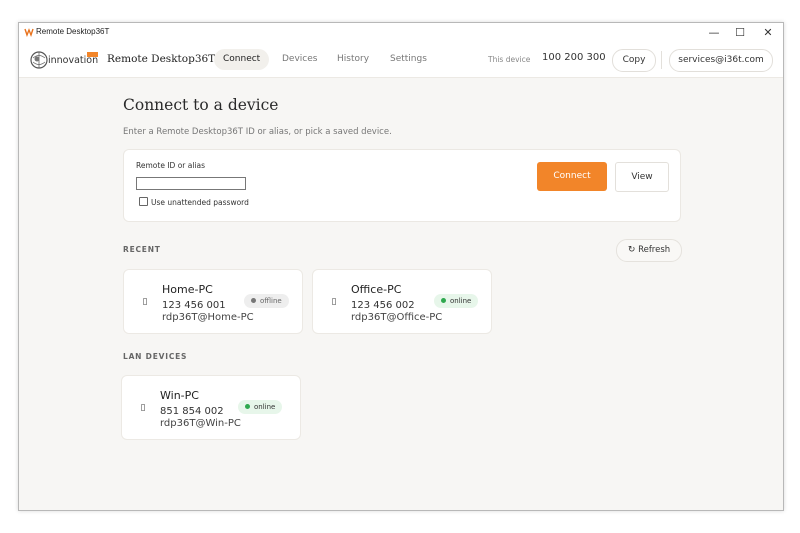 Image resolution: width=800 pixels, height=533 pixels. Describe the element at coordinates (642, 177) in the screenshot. I see `view-button: View` at that location.